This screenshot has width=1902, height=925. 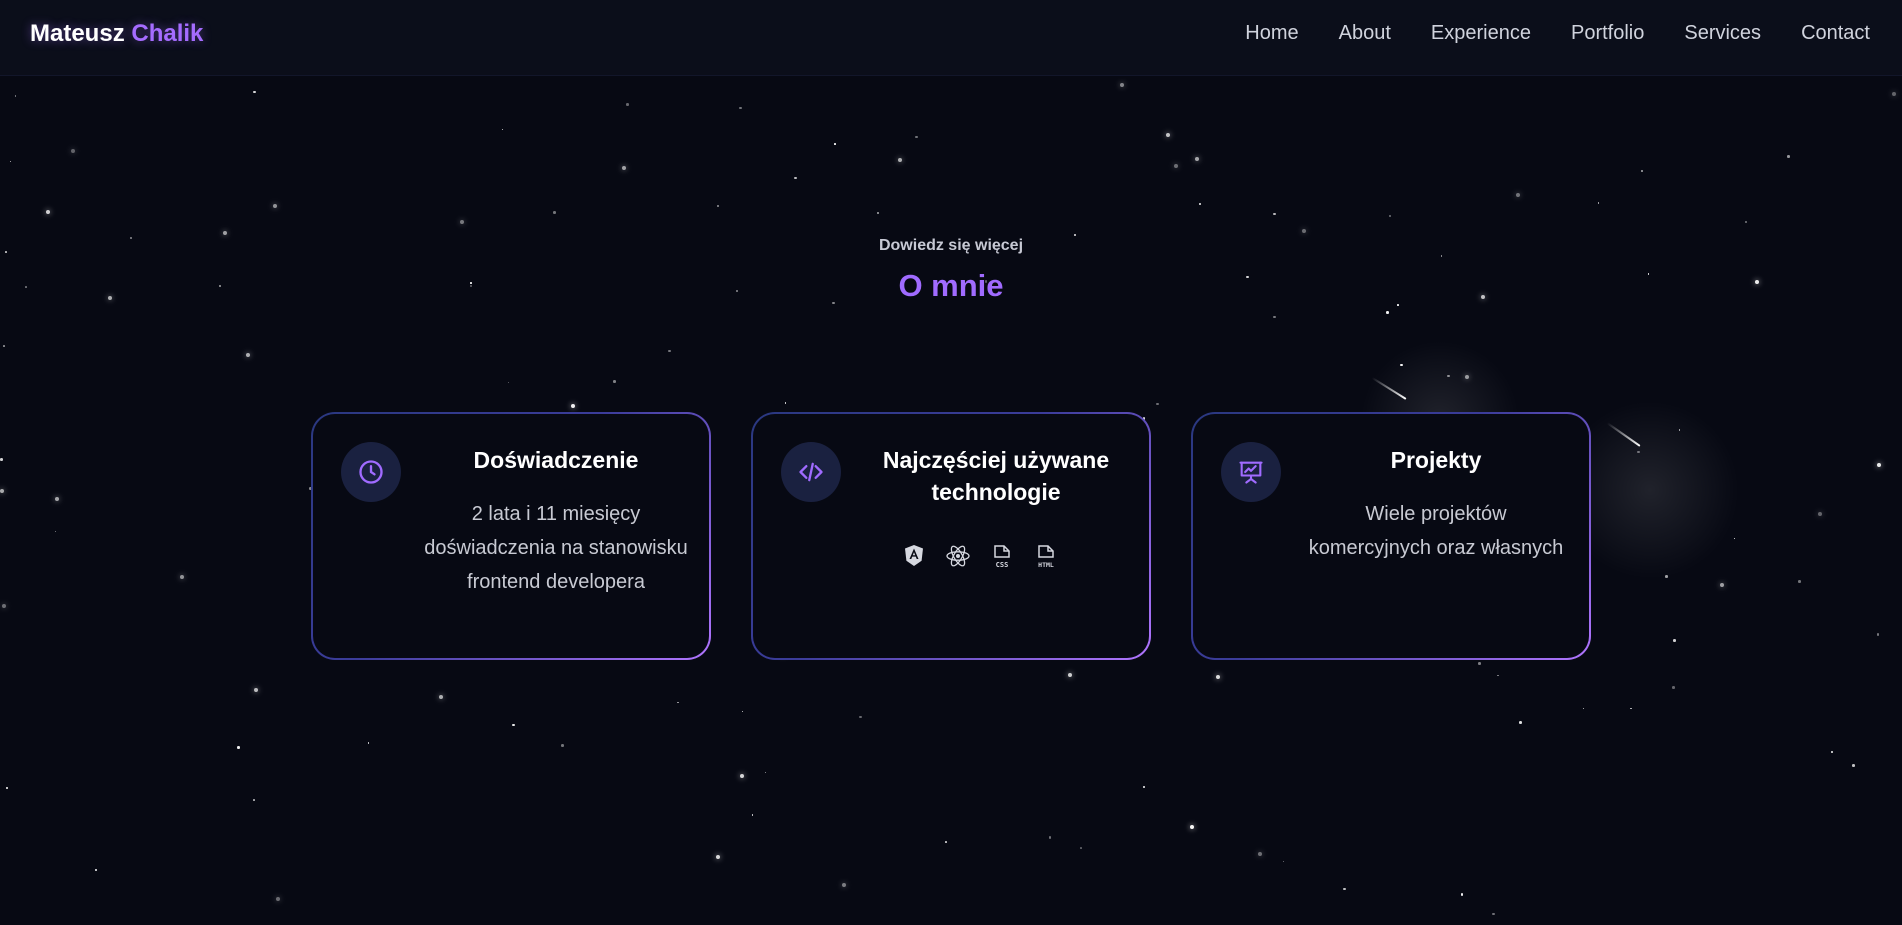 What do you see at coordinates (1481, 33) in the screenshot?
I see `nav-experience: Experience` at bounding box center [1481, 33].